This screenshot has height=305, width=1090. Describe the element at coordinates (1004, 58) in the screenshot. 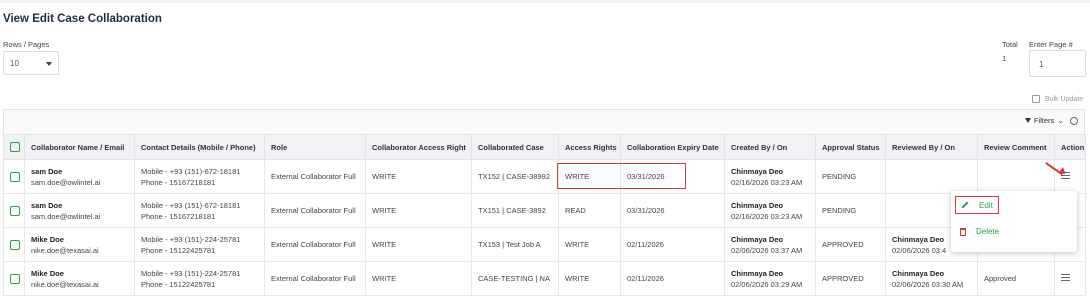

I see `total-value: 1` at that location.